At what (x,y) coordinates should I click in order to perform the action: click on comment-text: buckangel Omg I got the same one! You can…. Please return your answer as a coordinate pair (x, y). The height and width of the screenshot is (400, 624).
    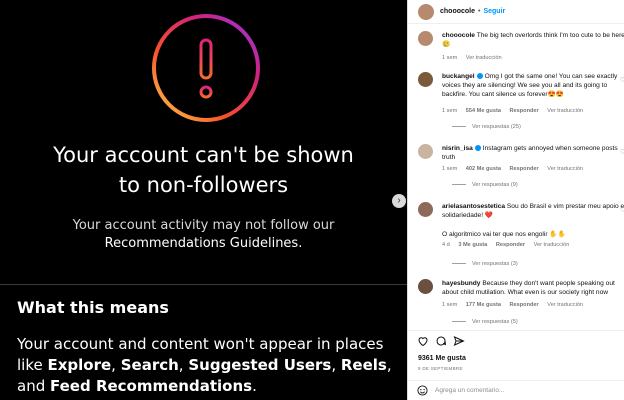
    Looking at the image, I should click on (533, 85).